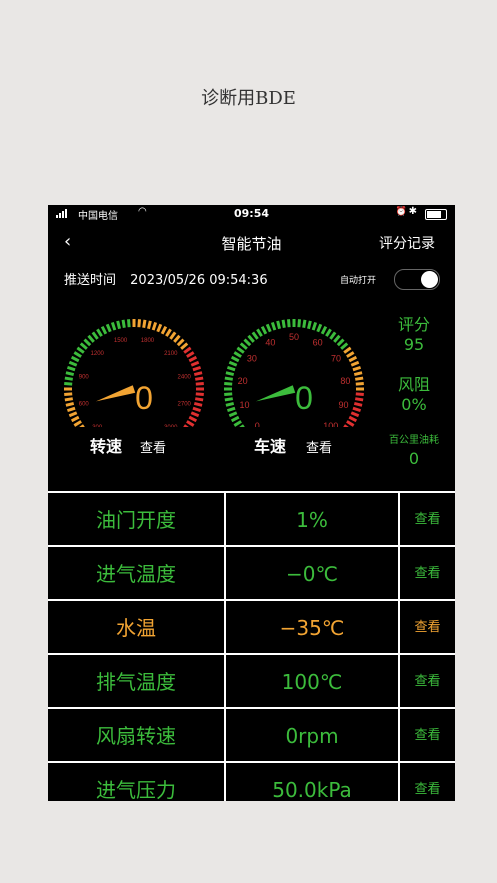  What do you see at coordinates (171, 426) in the screenshot?
I see `gauge-tick-label: 3000` at bounding box center [171, 426].